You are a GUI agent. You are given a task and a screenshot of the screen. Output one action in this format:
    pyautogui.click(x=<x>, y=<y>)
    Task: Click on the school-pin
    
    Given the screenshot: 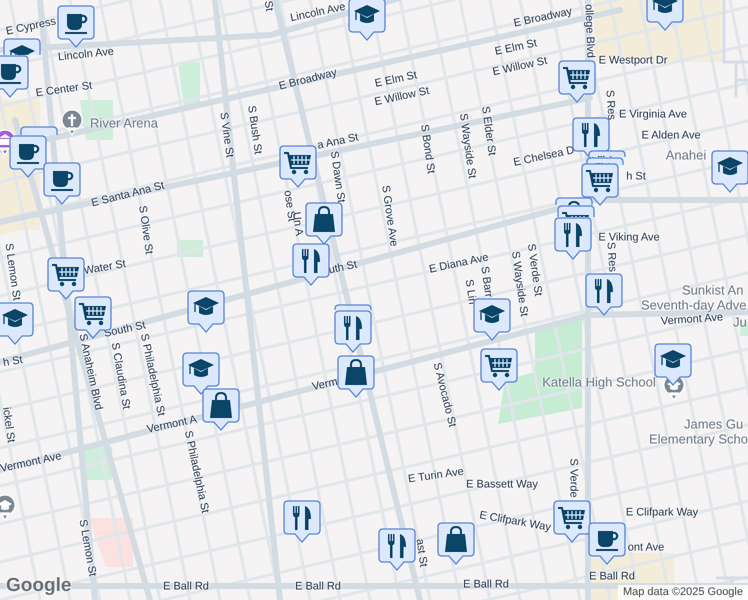 What is the action you would take?
    pyautogui.click(x=8, y=507)
    